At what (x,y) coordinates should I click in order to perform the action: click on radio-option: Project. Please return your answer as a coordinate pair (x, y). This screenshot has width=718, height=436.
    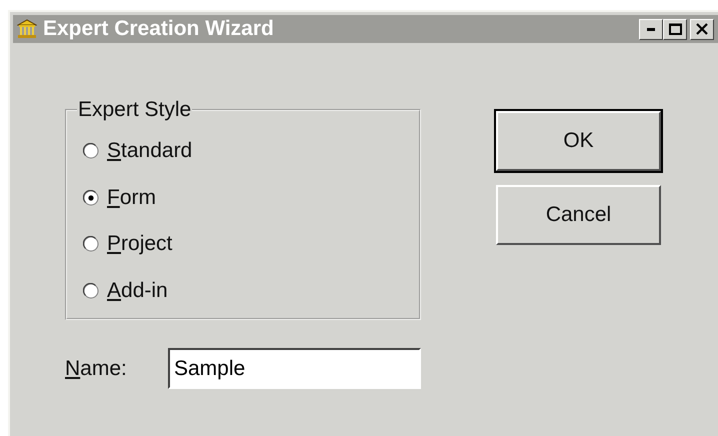
    Looking at the image, I should click on (127, 244).